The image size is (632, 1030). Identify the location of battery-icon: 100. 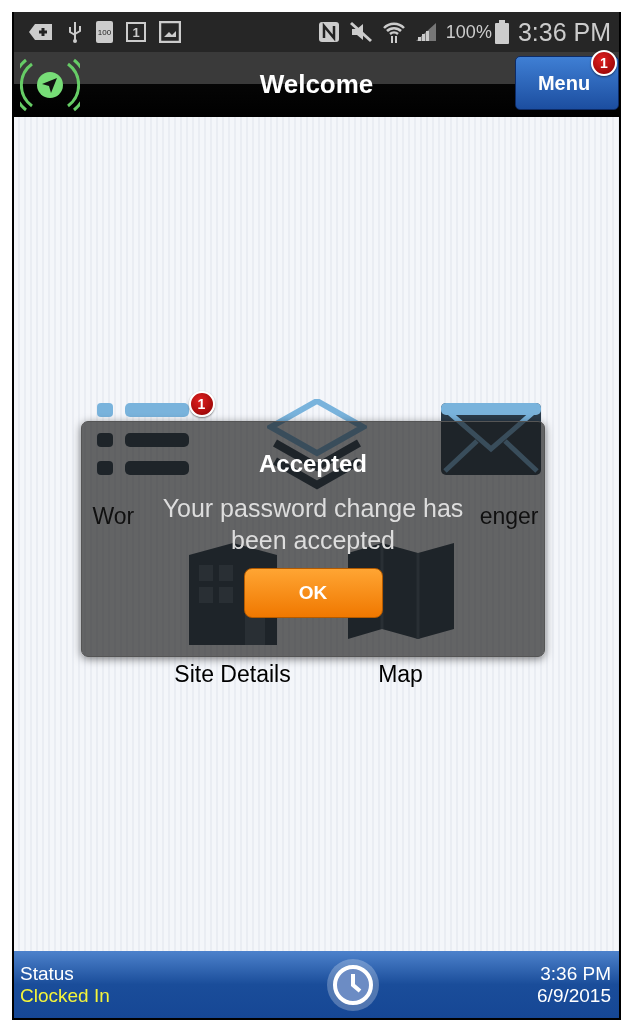
(104, 32).